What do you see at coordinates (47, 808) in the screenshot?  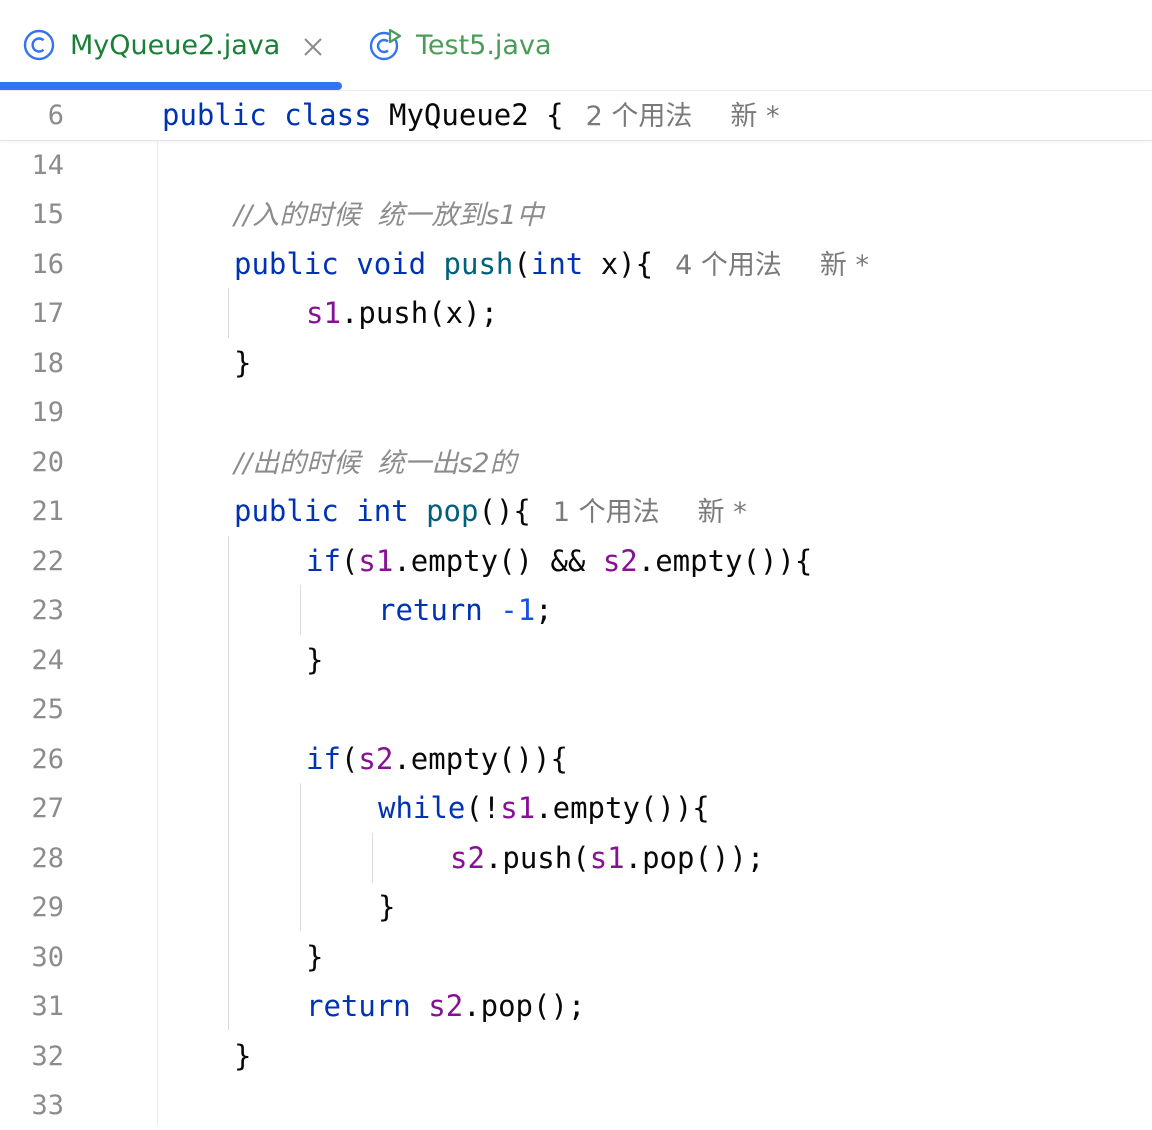 I see `line-number: 27` at bounding box center [47, 808].